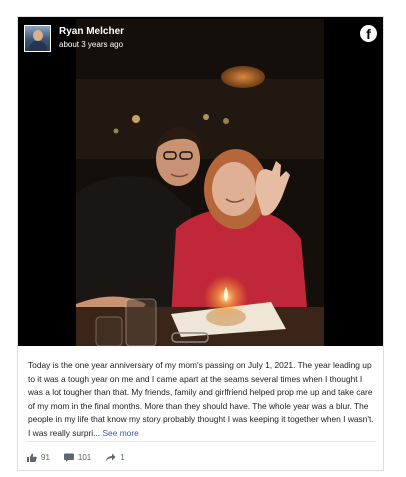 The height and width of the screenshot is (477, 406). Describe the element at coordinates (120, 433) in the screenshot. I see `see-more-link: See more` at that location.